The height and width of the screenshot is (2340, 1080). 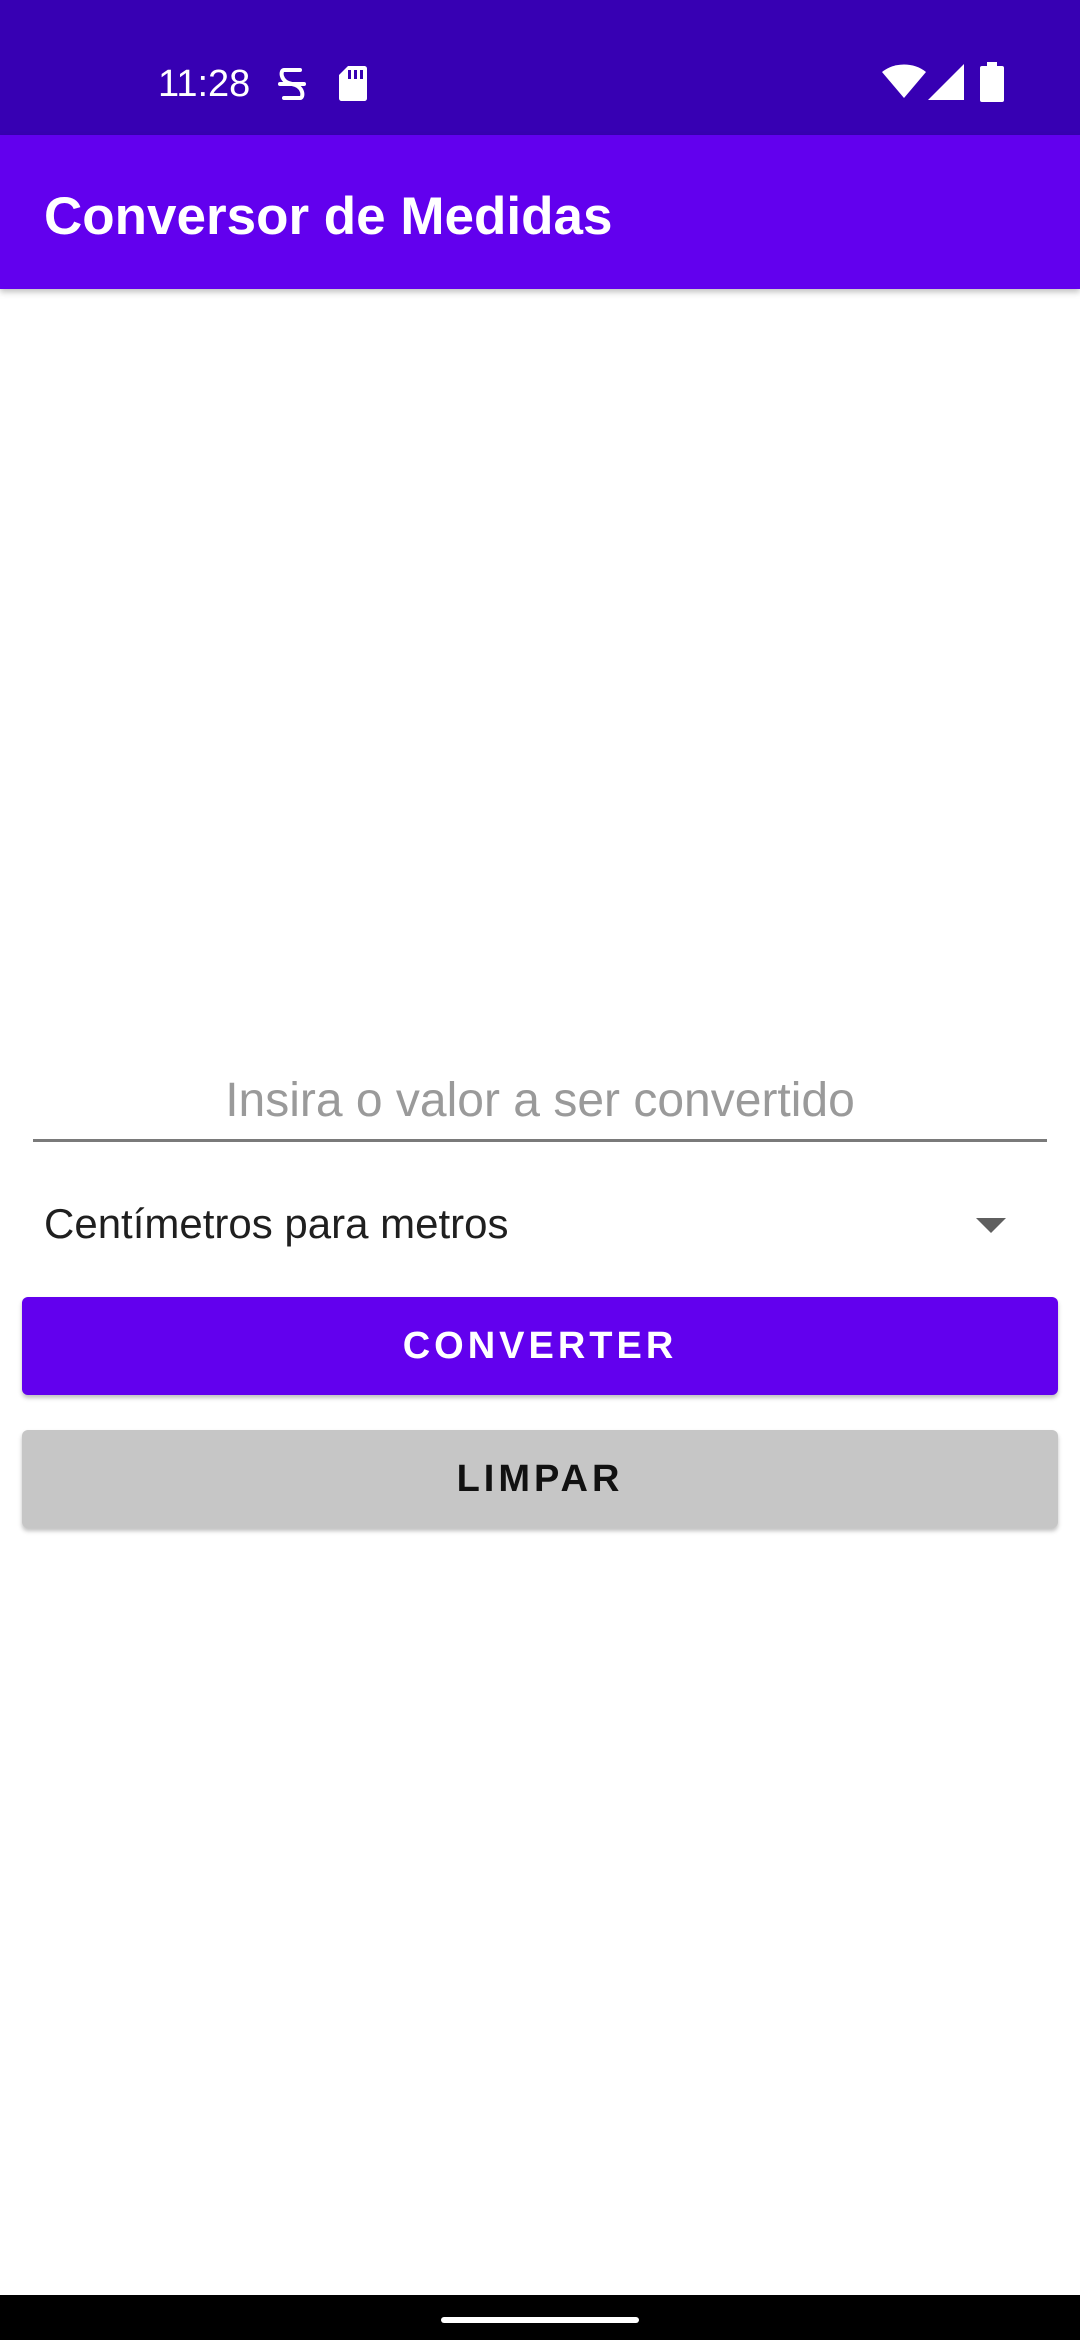 What do you see at coordinates (276, 1223) in the screenshot?
I see `unit-spinner-selected: Centímetros para metros` at bounding box center [276, 1223].